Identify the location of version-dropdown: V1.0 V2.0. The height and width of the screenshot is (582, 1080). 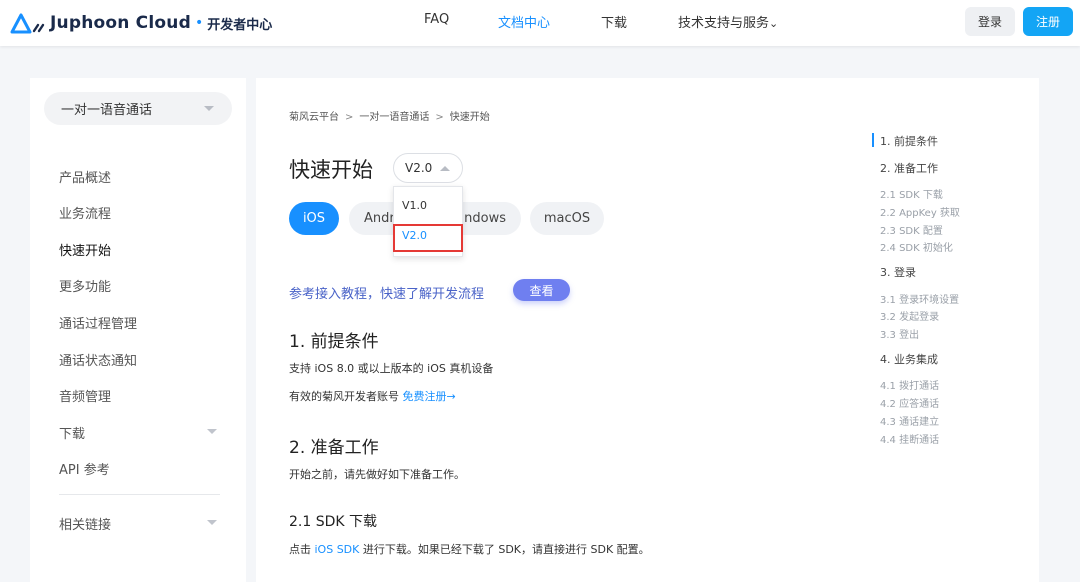
(428, 221).